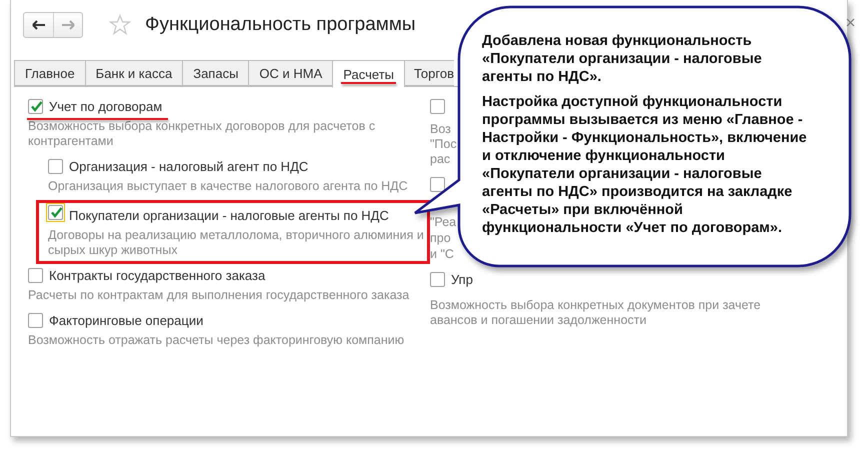 The height and width of the screenshot is (457, 868). I want to click on window-title: Функциональность программы, so click(280, 25).